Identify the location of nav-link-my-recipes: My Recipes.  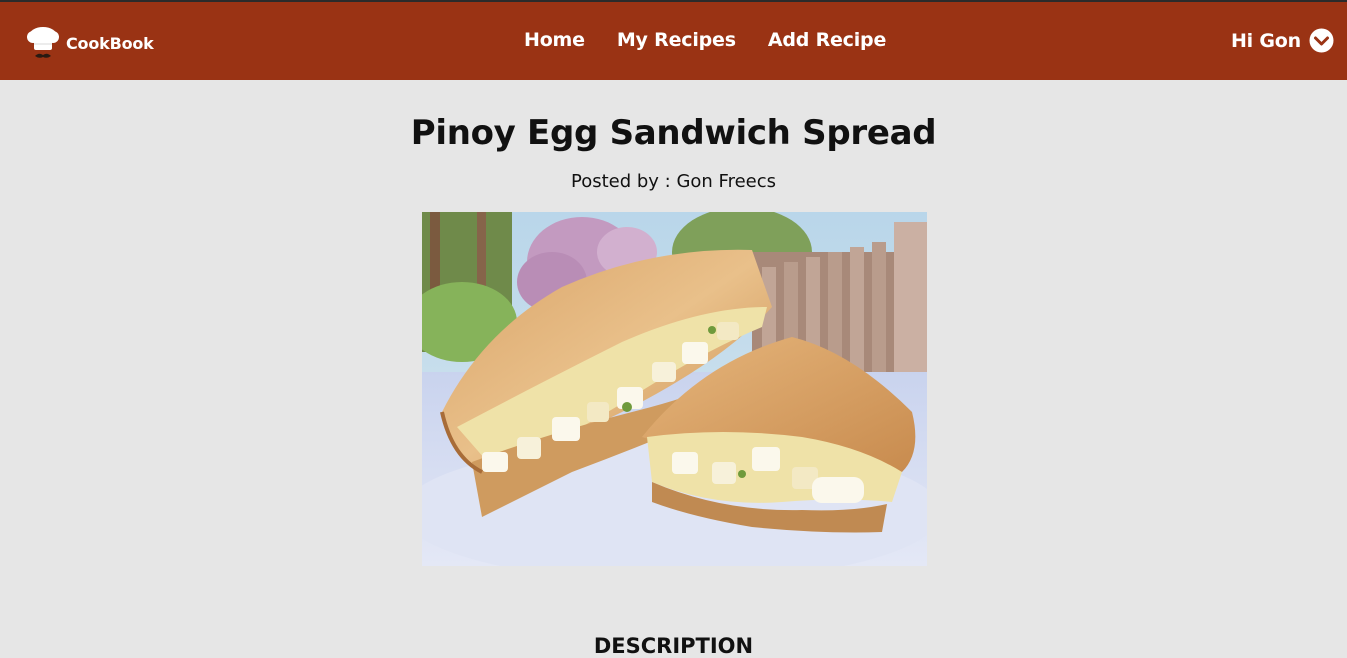
(676, 40).